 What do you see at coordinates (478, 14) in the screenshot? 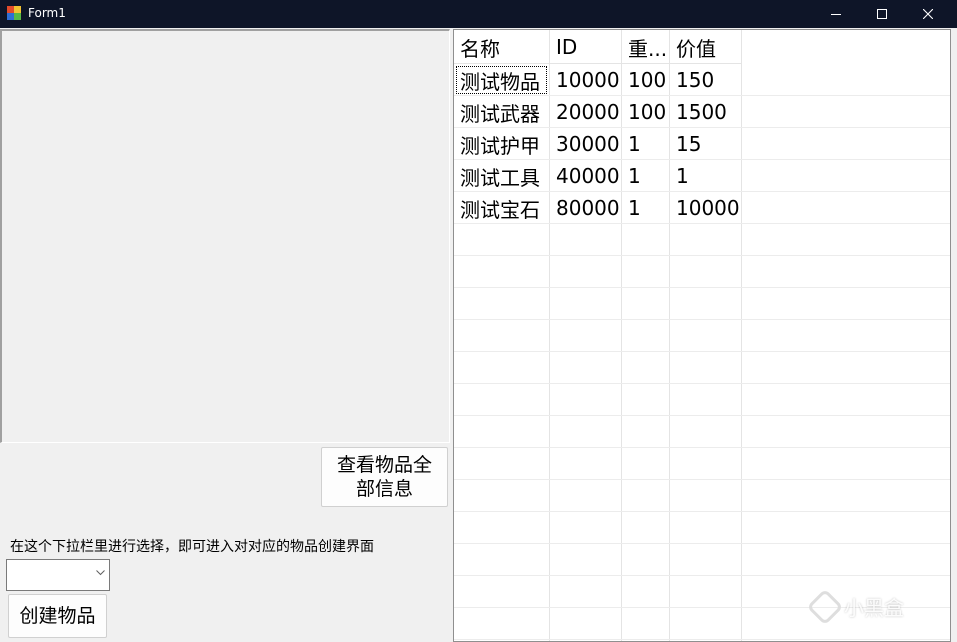
I see `title-bar: Form1` at bounding box center [478, 14].